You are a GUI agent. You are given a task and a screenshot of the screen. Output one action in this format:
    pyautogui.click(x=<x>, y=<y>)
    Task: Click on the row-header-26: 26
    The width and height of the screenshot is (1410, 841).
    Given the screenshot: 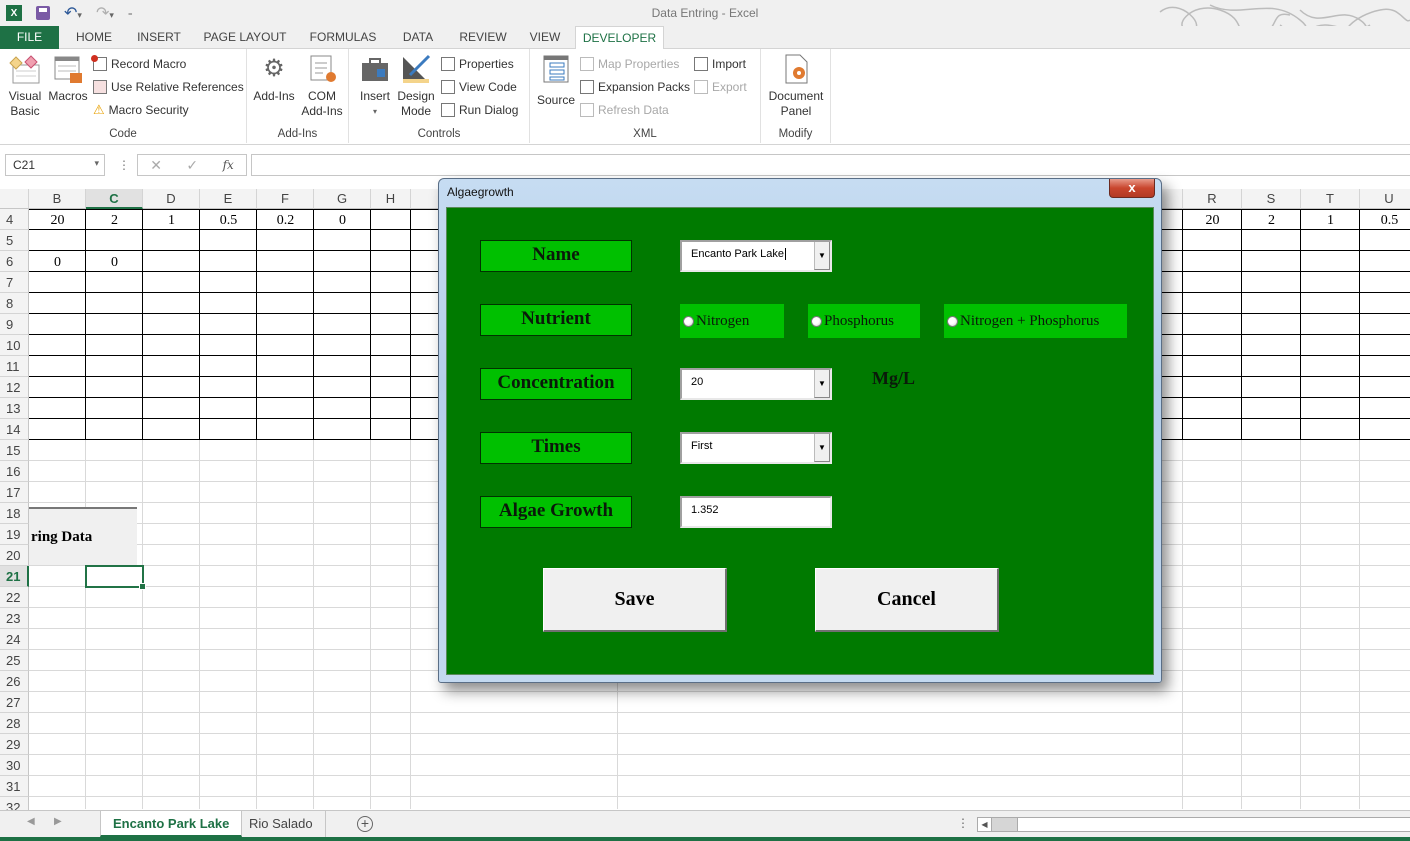 What is the action you would take?
    pyautogui.click(x=14, y=681)
    